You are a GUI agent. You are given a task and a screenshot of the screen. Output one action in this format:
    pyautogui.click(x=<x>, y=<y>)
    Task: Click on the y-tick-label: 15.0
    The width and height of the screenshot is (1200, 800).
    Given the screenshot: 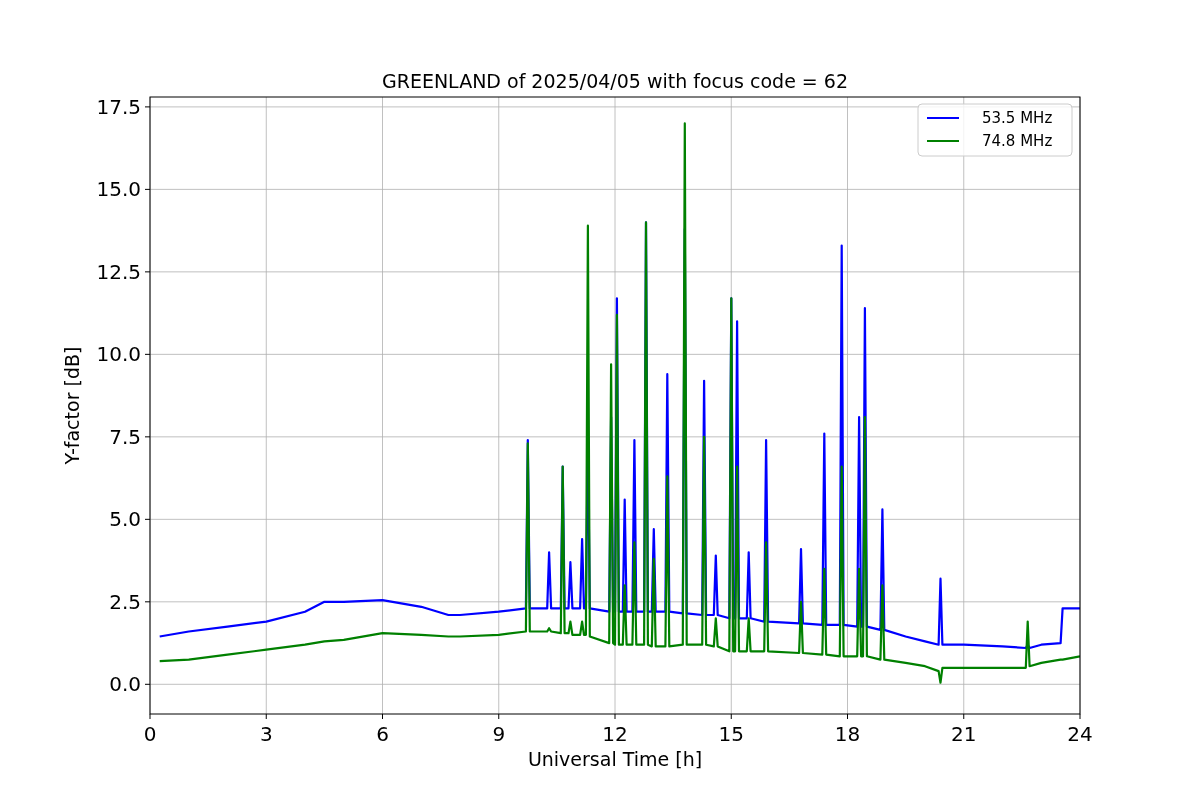 What is the action you would take?
    pyautogui.click(x=118, y=189)
    